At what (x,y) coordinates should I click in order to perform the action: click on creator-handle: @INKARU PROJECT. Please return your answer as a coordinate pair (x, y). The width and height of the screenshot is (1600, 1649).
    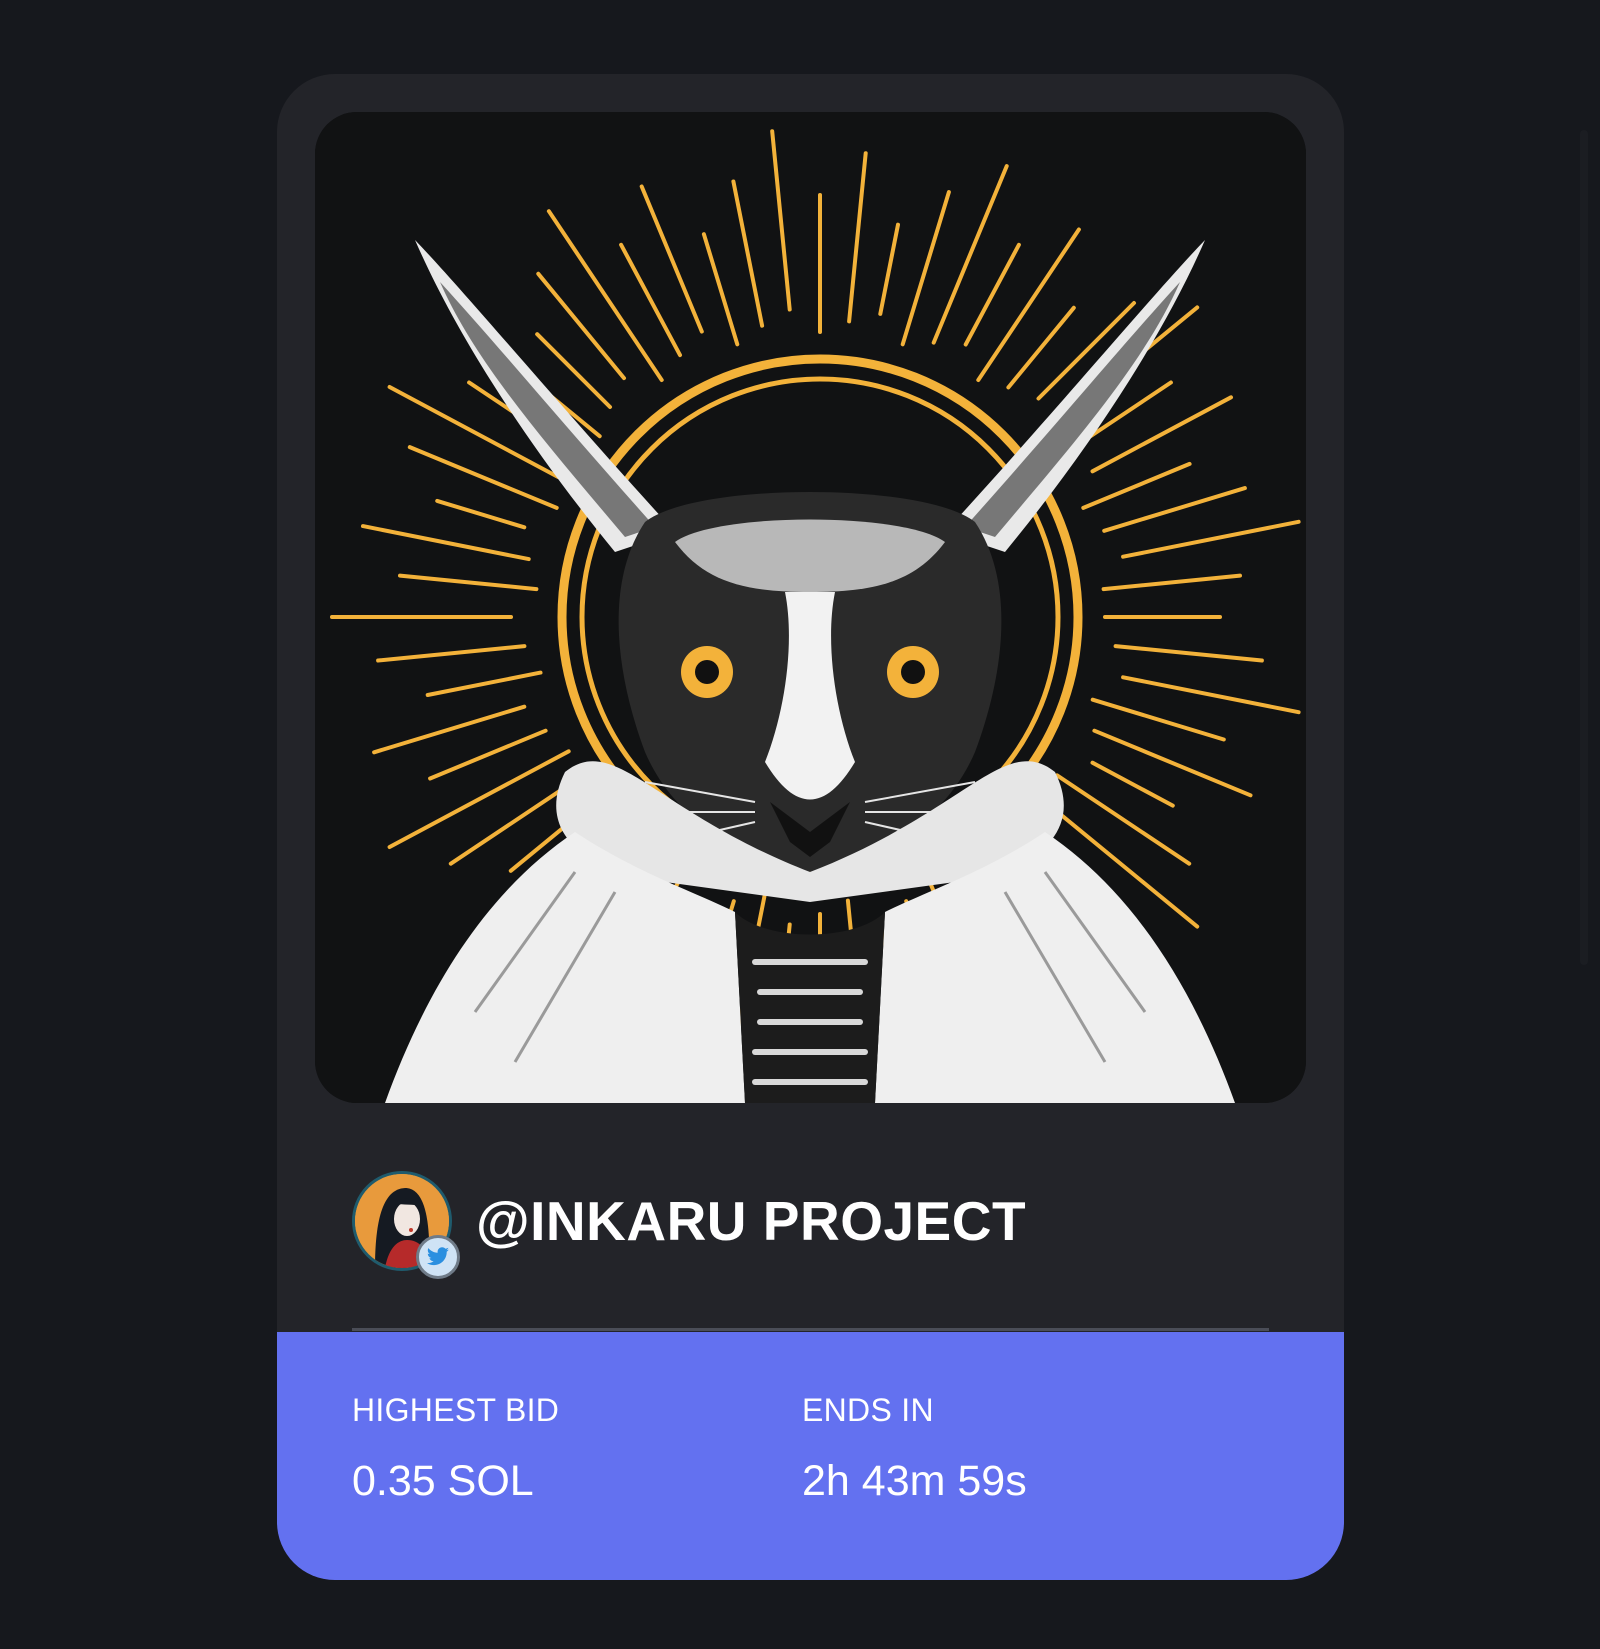
    Looking at the image, I should click on (751, 1221).